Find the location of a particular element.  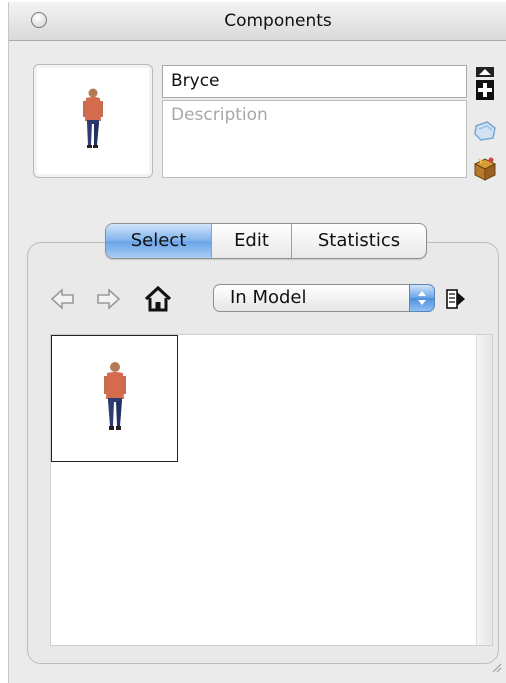

details-arrow-icon is located at coordinates (456, 301).